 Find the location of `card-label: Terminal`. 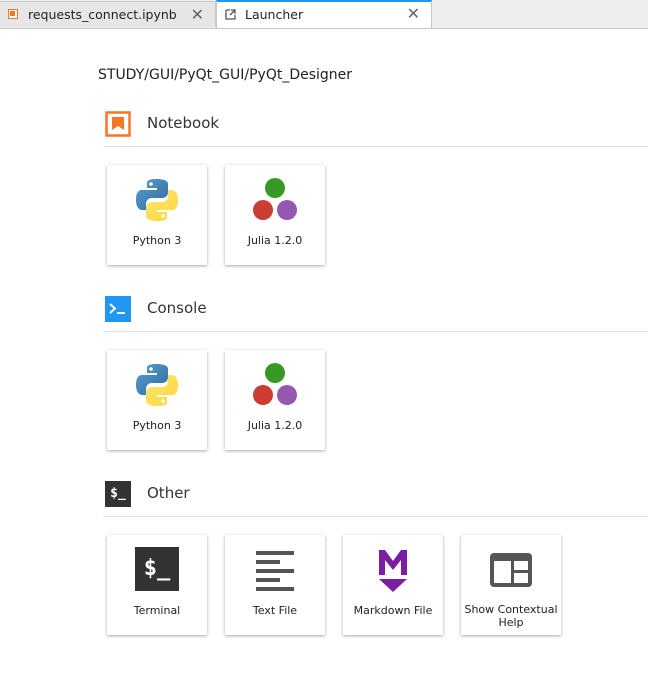

card-label: Terminal is located at coordinates (157, 610).